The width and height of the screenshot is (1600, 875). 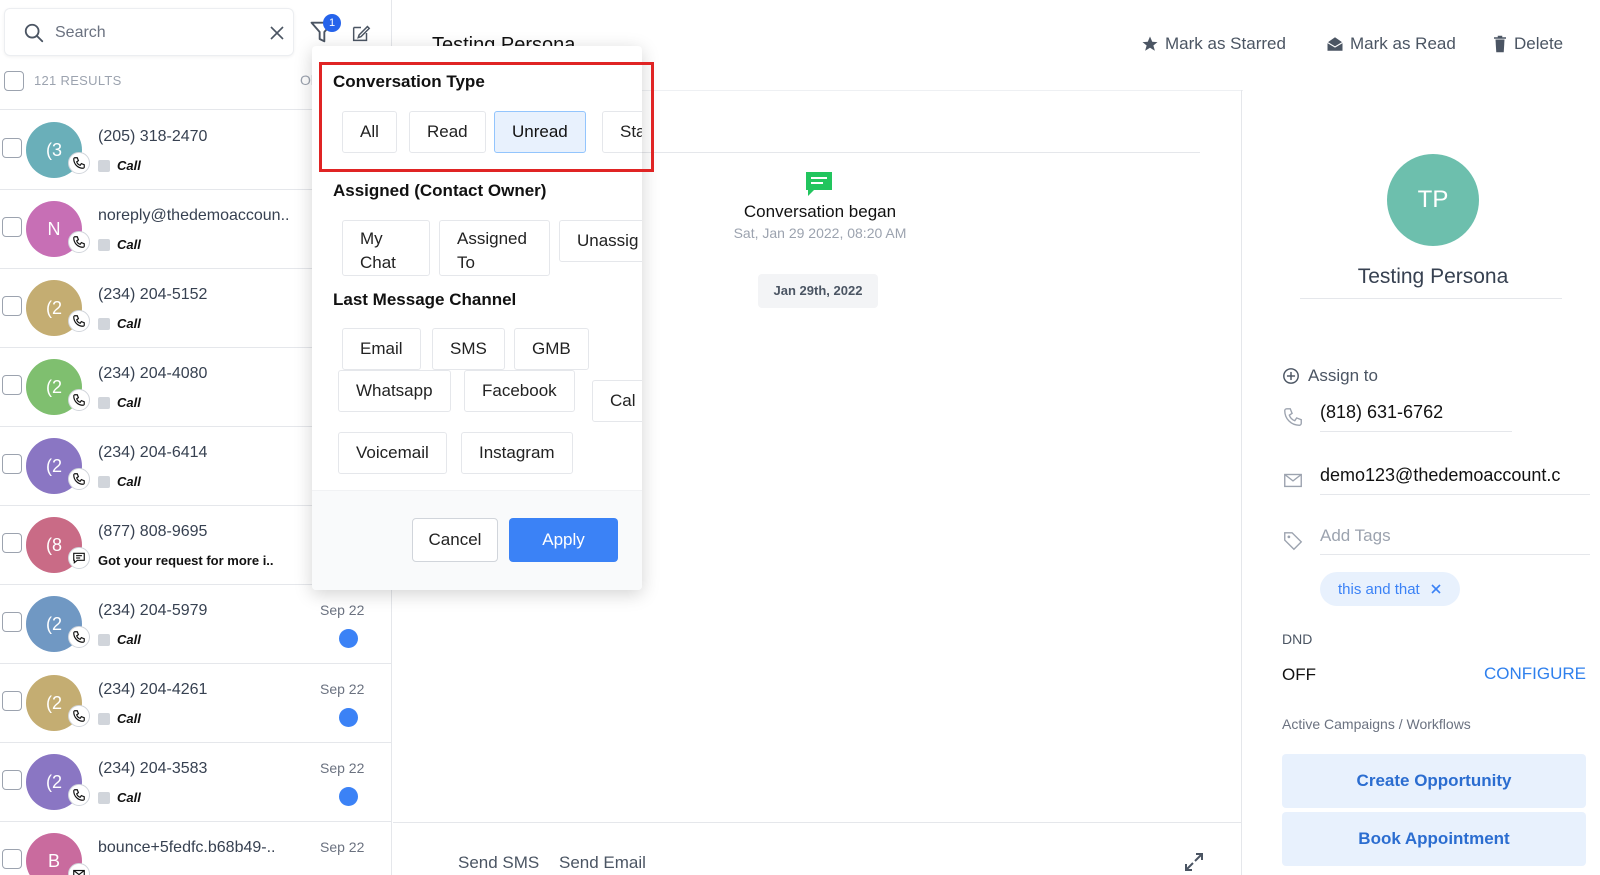 I want to click on filter-cancel-button: Cancel, so click(x=455, y=540).